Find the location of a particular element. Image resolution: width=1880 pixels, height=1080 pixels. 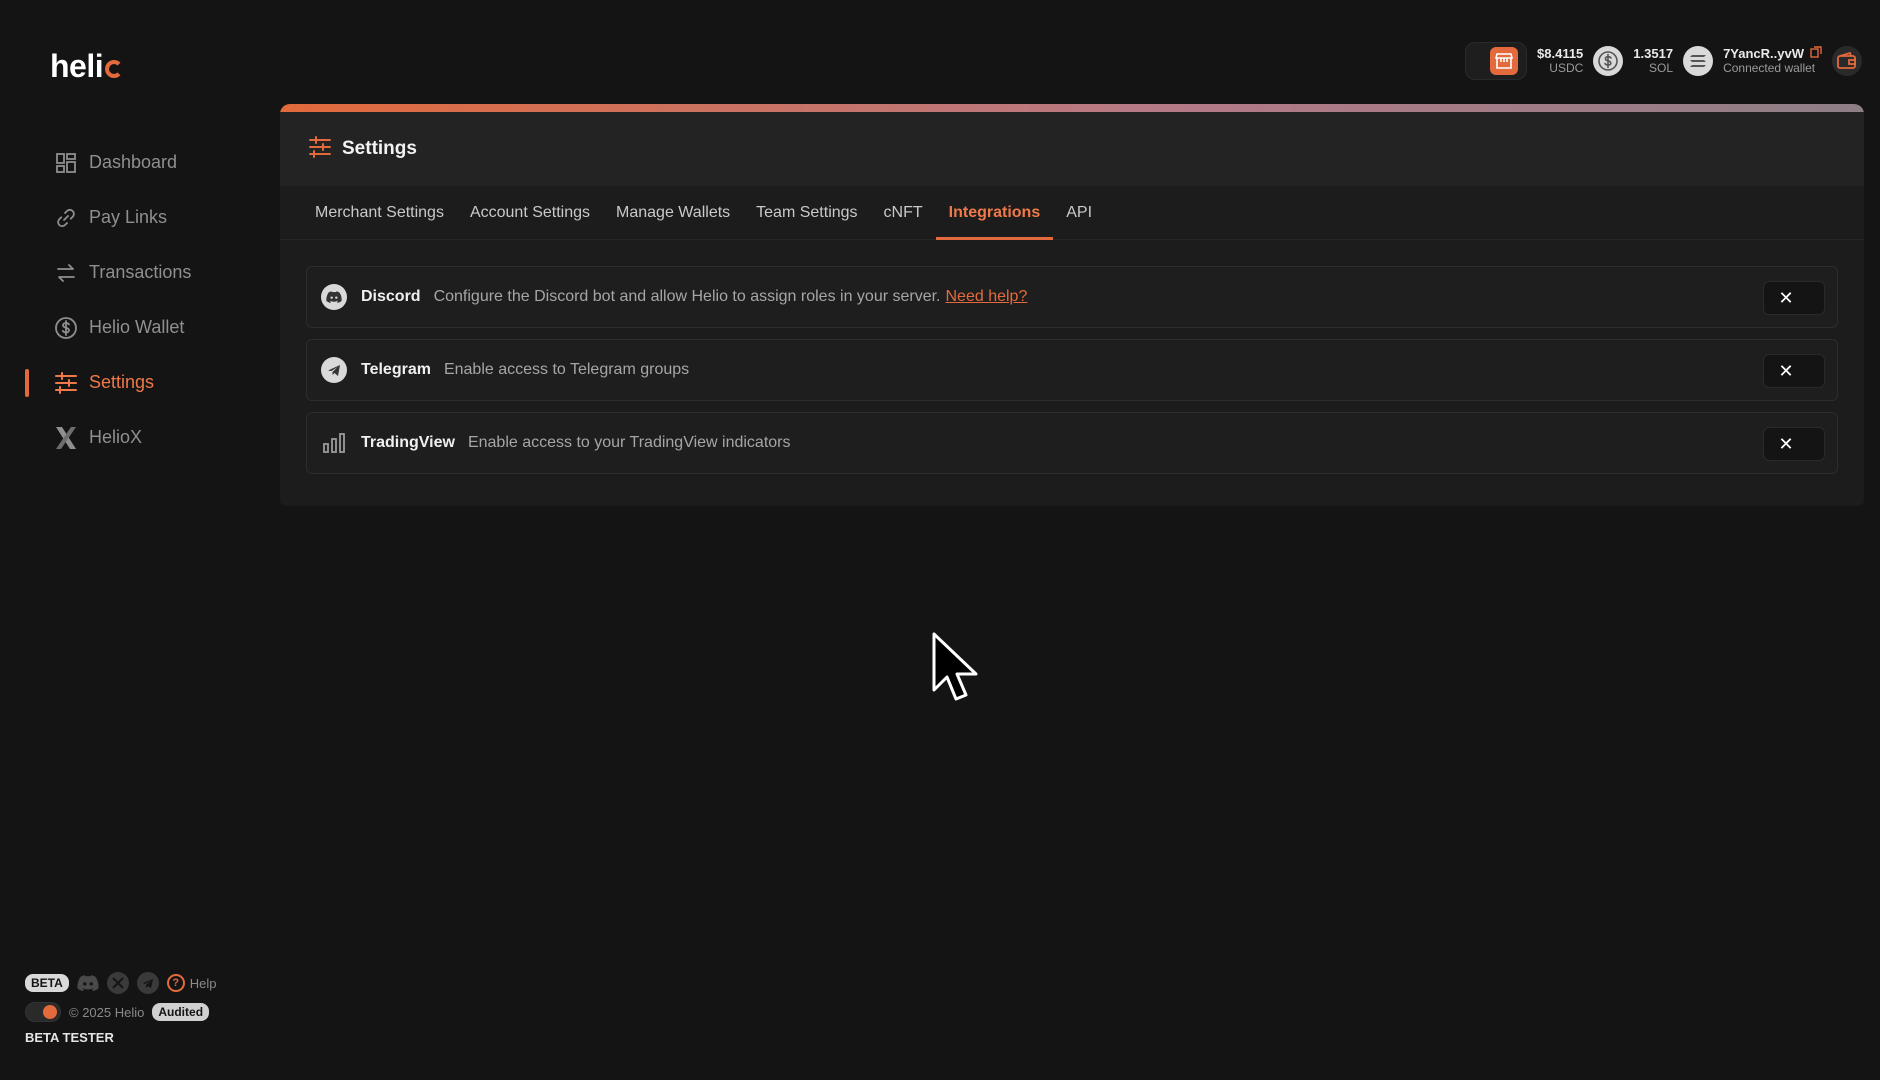

helio-logo: heli is located at coordinates (87, 66).